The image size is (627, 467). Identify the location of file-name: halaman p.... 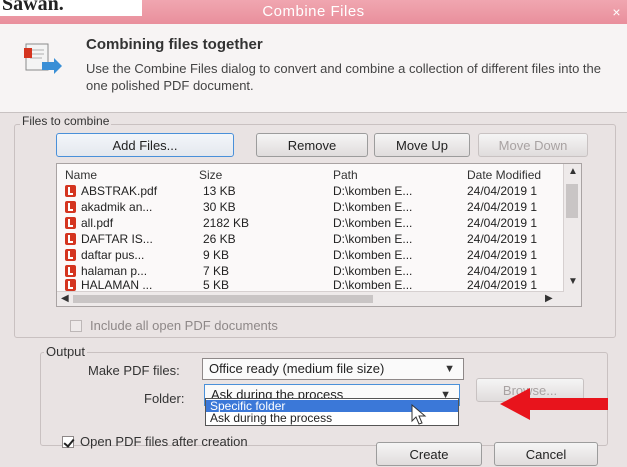
(114, 271).